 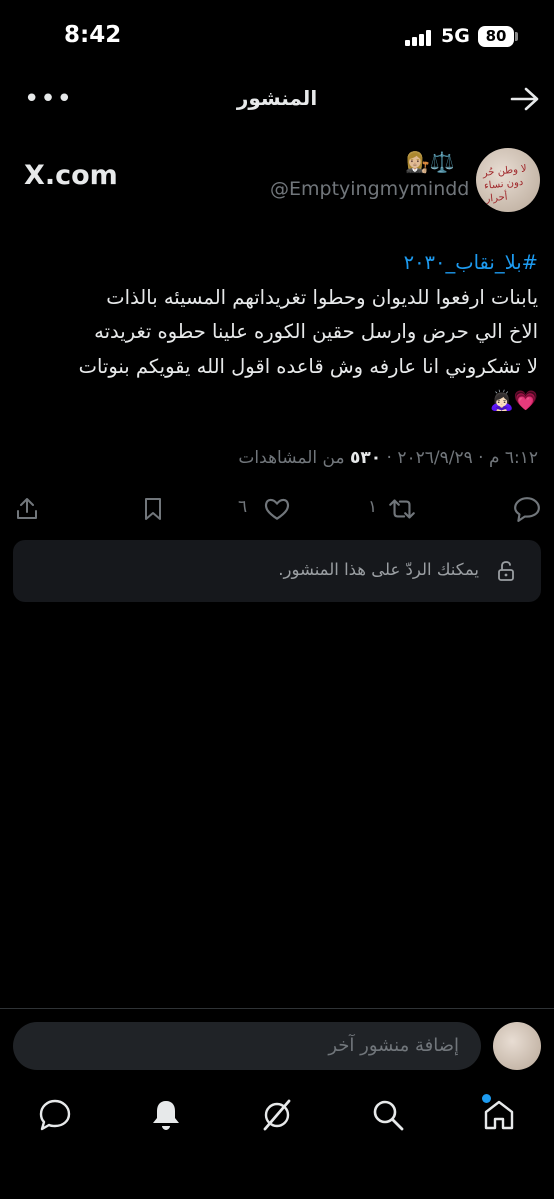 What do you see at coordinates (388, 1115) in the screenshot?
I see `search-icon` at bounding box center [388, 1115].